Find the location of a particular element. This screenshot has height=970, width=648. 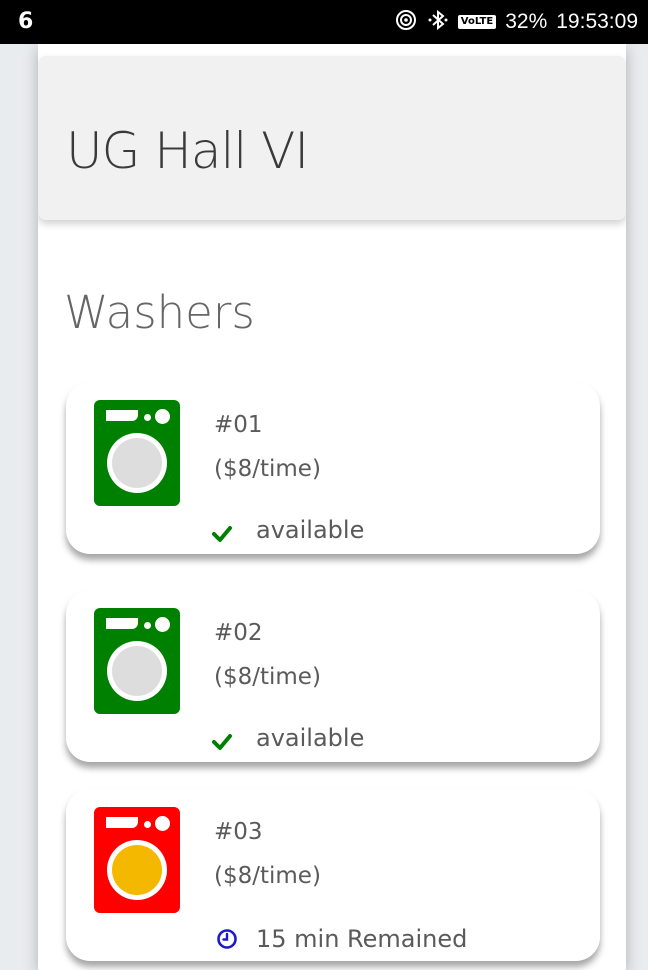

washer-number: #01 is located at coordinates (238, 425).